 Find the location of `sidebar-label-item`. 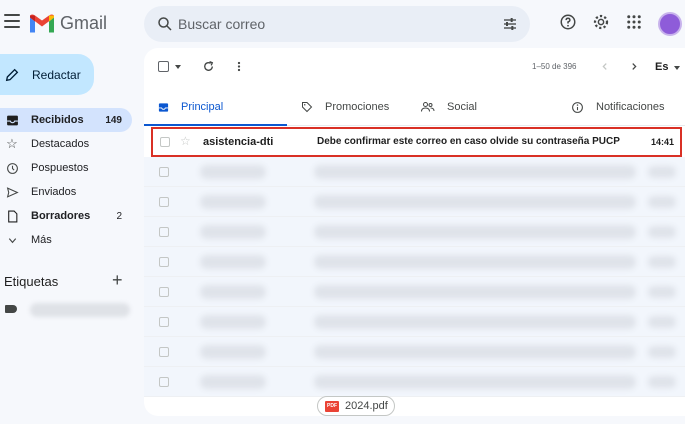

sidebar-label-item is located at coordinates (66, 309).